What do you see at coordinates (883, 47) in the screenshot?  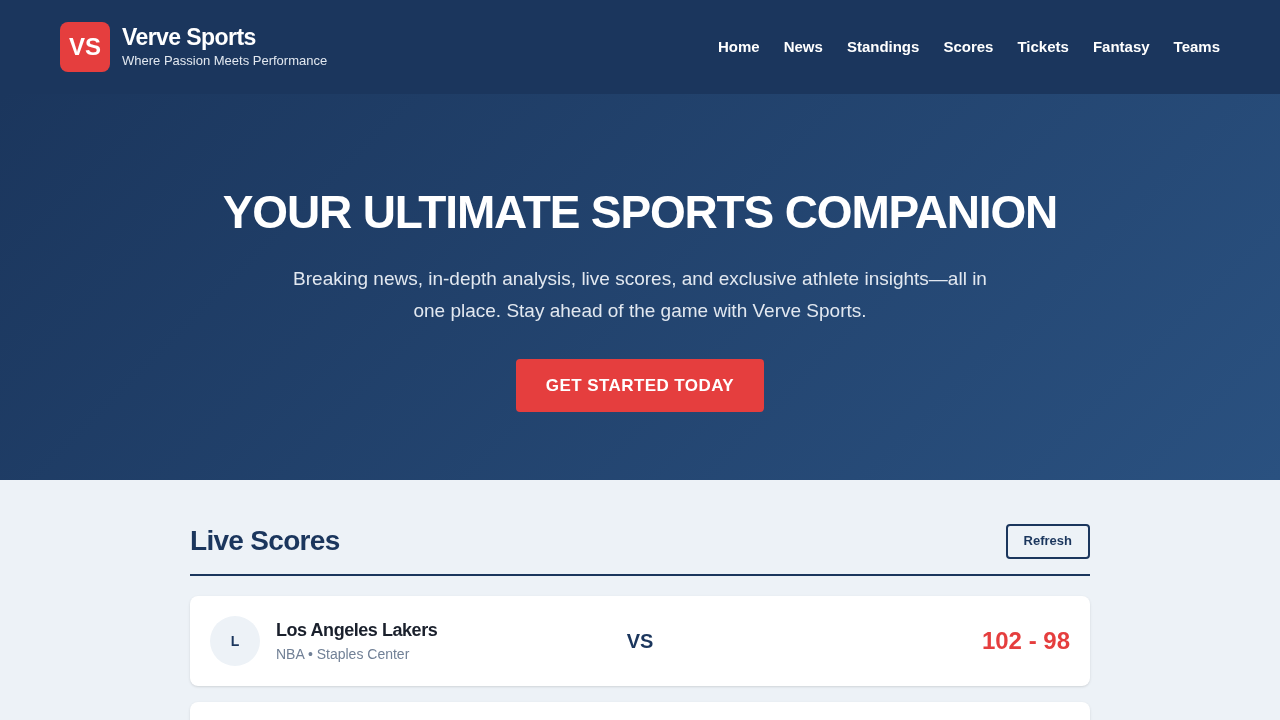 I see `nav-link: Standings` at bounding box center [883, 47].